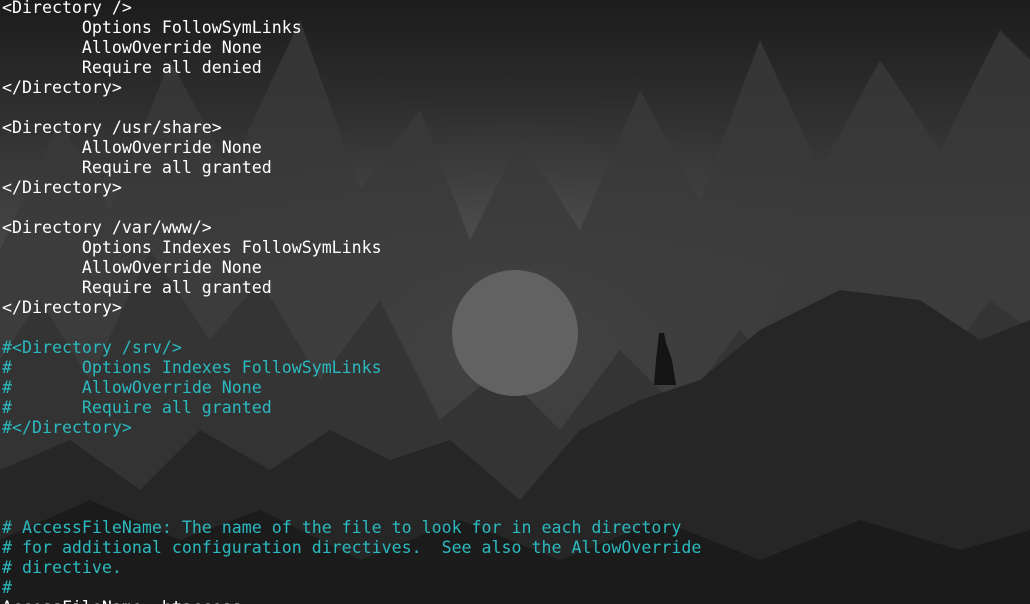 The height and width of the screenshot is (604, 1030). Describe the element at coordinates (351, 601) in the screenshot. I see `config-line: AccessFileName .htaccess` at that location.